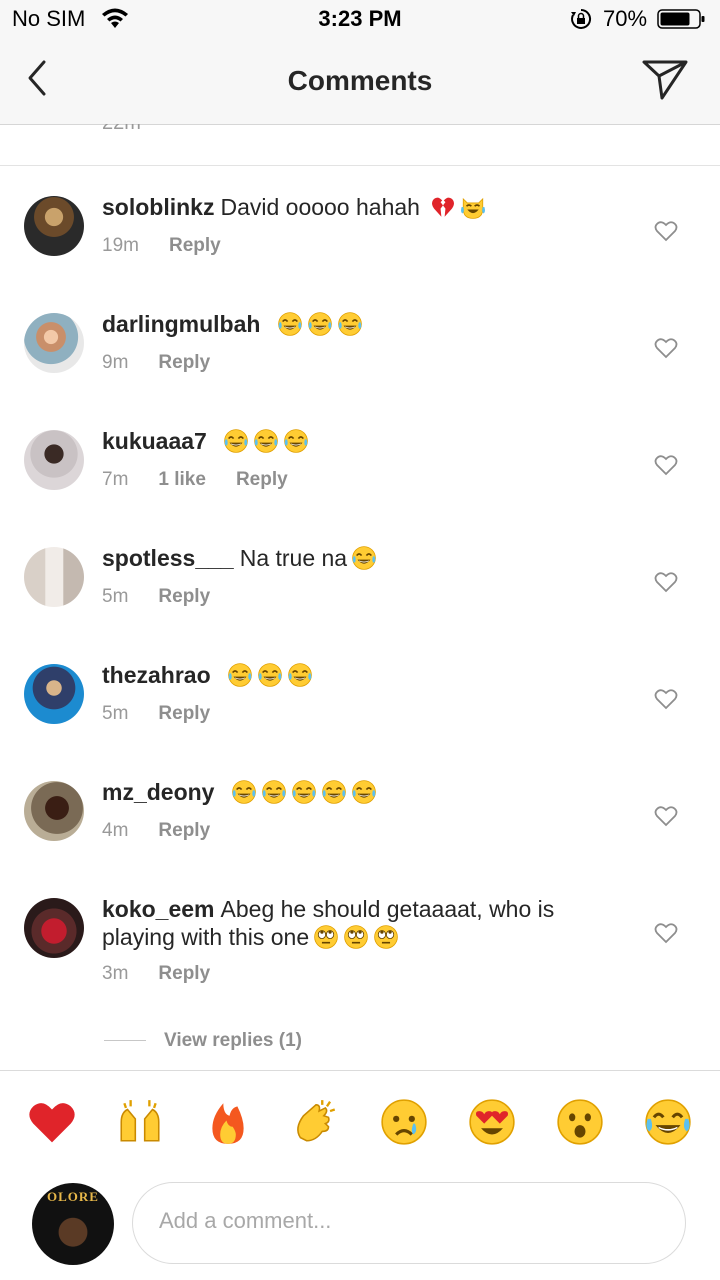 The width and height of the screenshot is (720, 1280). I want to click on navigation-bar: Comments, so click(360, 82).